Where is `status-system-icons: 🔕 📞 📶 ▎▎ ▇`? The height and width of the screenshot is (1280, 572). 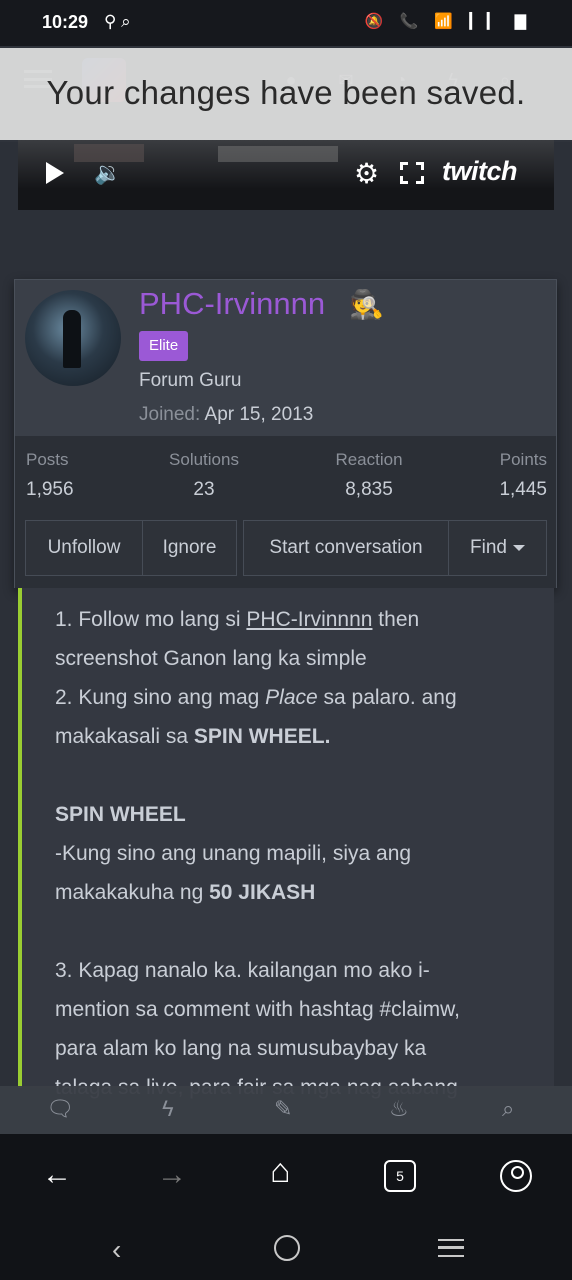 status-system-icons: 🔕 📞 📶 ▎▎ ▇ is located at coordinates (448, 21).